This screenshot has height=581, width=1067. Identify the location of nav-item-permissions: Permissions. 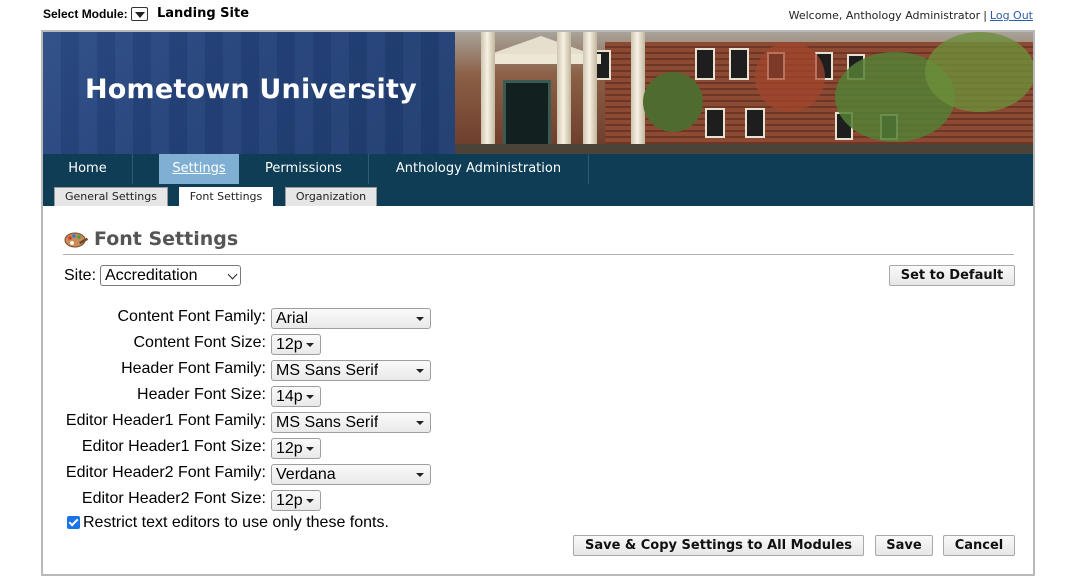
(304, 169).